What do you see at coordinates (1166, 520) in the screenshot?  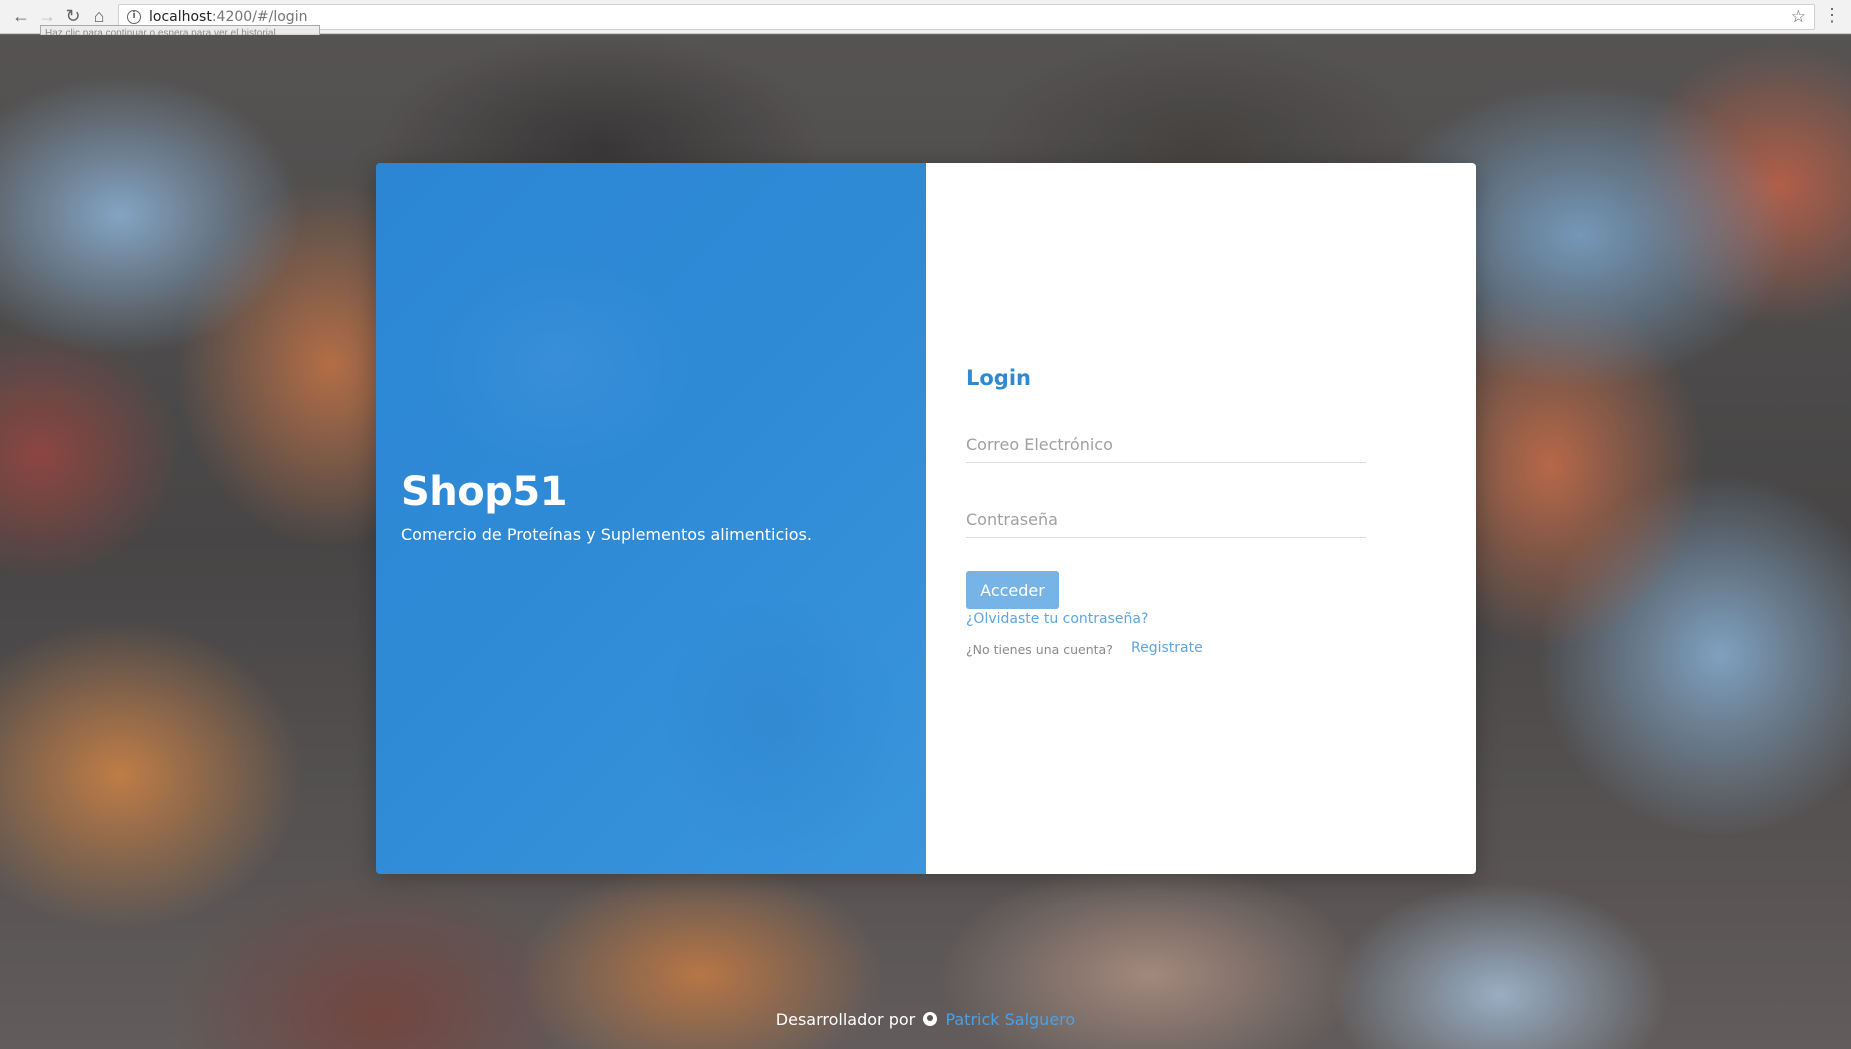 I see `password-field` at bounding box center [1166, 520].